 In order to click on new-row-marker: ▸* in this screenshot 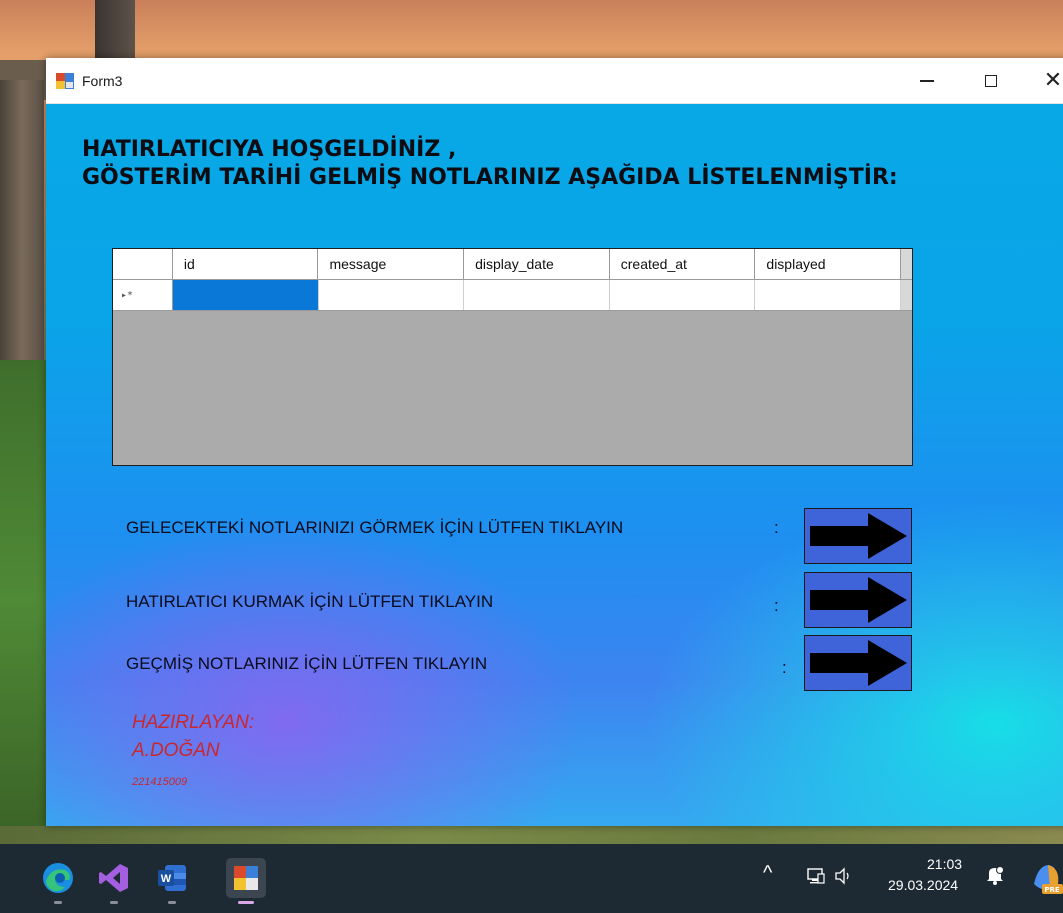, I will do `click(143, 295)`.